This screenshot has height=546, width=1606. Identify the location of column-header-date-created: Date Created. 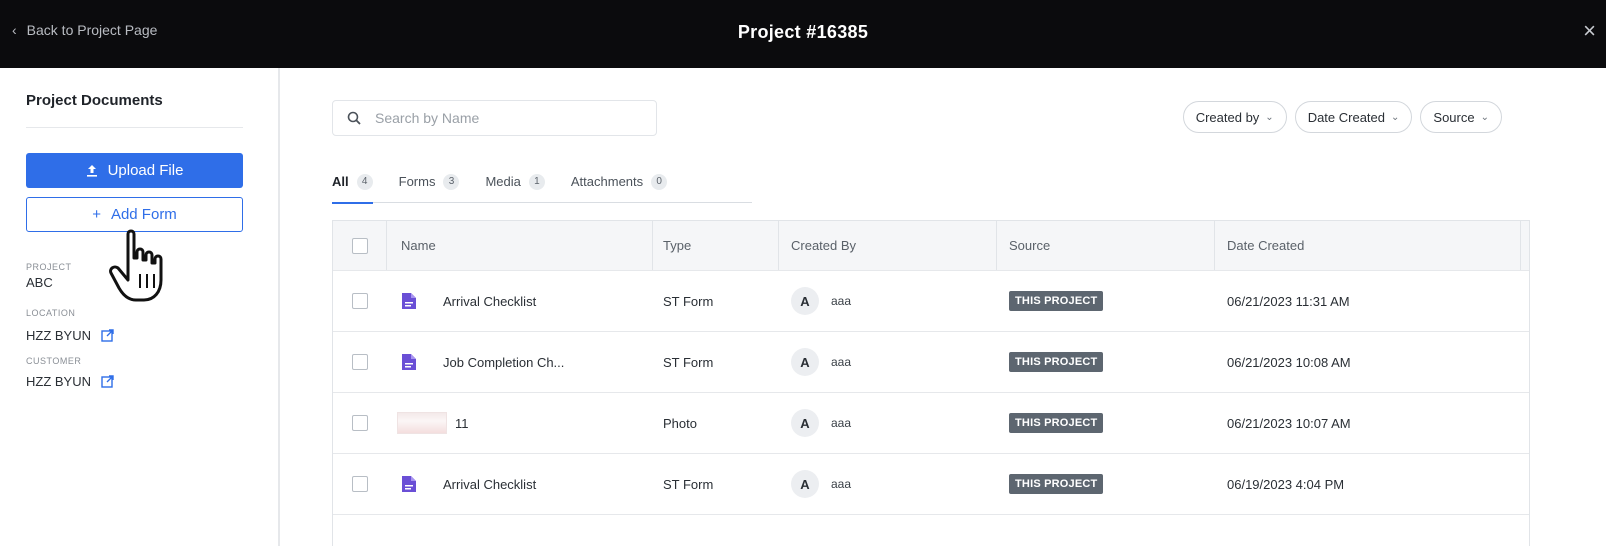
(1368, 245).